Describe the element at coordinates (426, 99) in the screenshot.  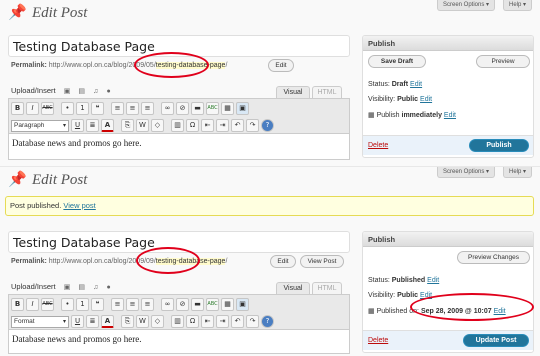
I see `visibility-edit-link: Edit` at that location.